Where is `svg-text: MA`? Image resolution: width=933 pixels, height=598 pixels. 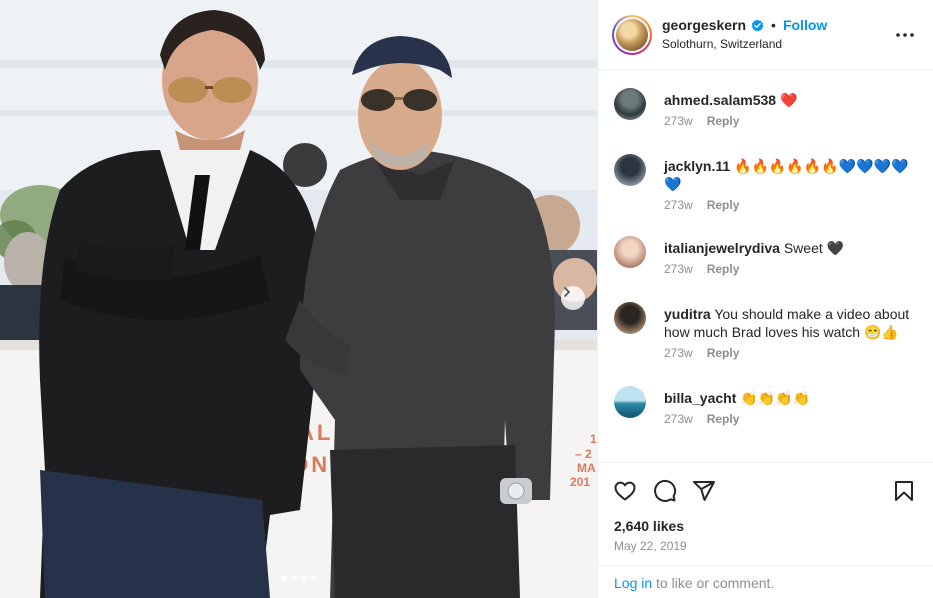 svg-text: MA is located at coordinates (586, 468).